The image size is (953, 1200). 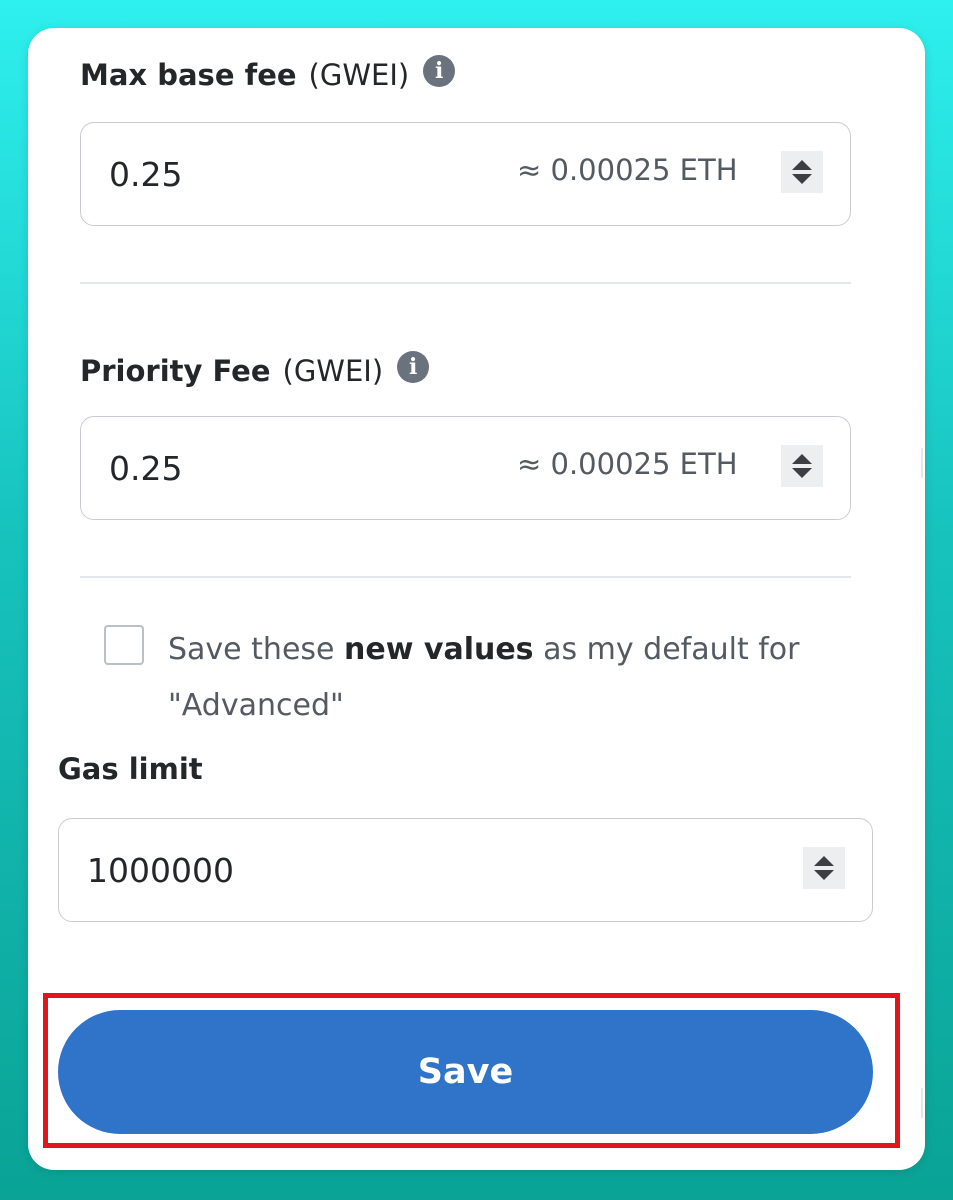 What do you see at coordinates (160, 870) in the screenshot?
I see `gas-limit-value: 1000000` at bounding box center [160, 870].